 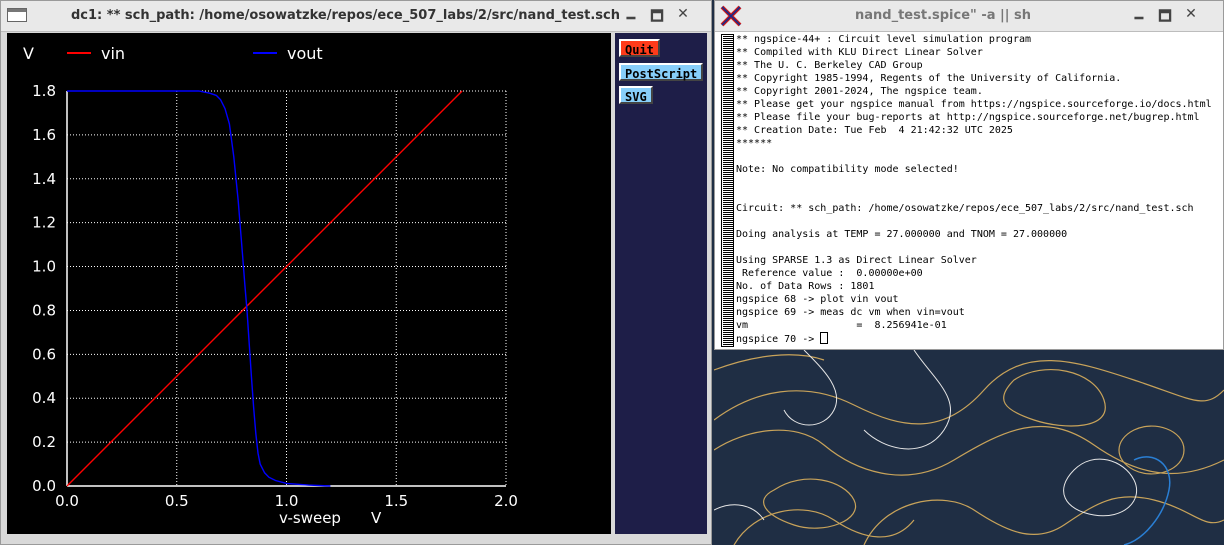 I want to click on terminal-scrollbar, so click(x=727, y=190).